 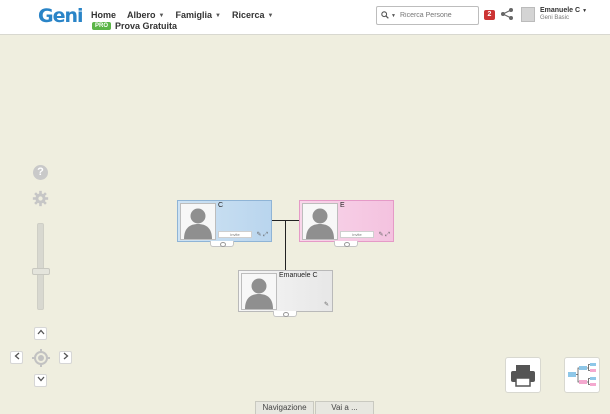 I want to click on person-name: Emanuele C, so click(x=298, y=275).